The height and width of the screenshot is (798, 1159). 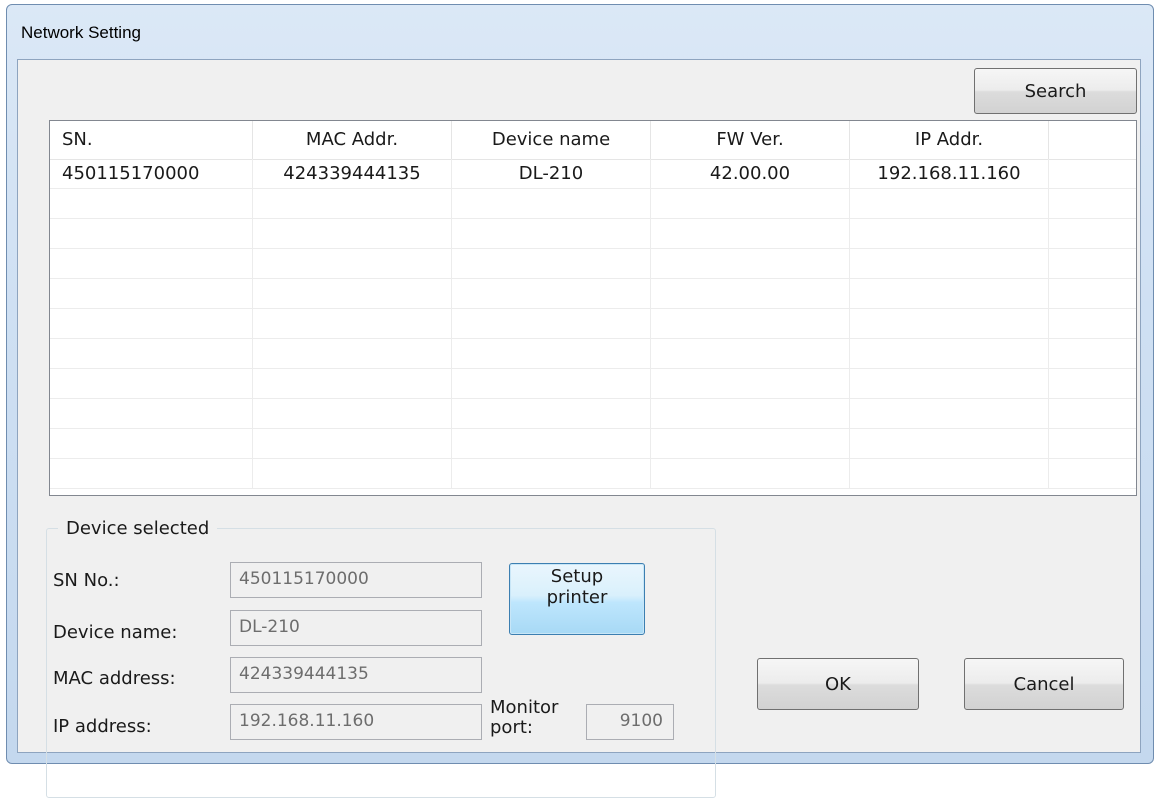 I want to click on column-header-fw-ver: FW Ver., so click(x=750, y=140).